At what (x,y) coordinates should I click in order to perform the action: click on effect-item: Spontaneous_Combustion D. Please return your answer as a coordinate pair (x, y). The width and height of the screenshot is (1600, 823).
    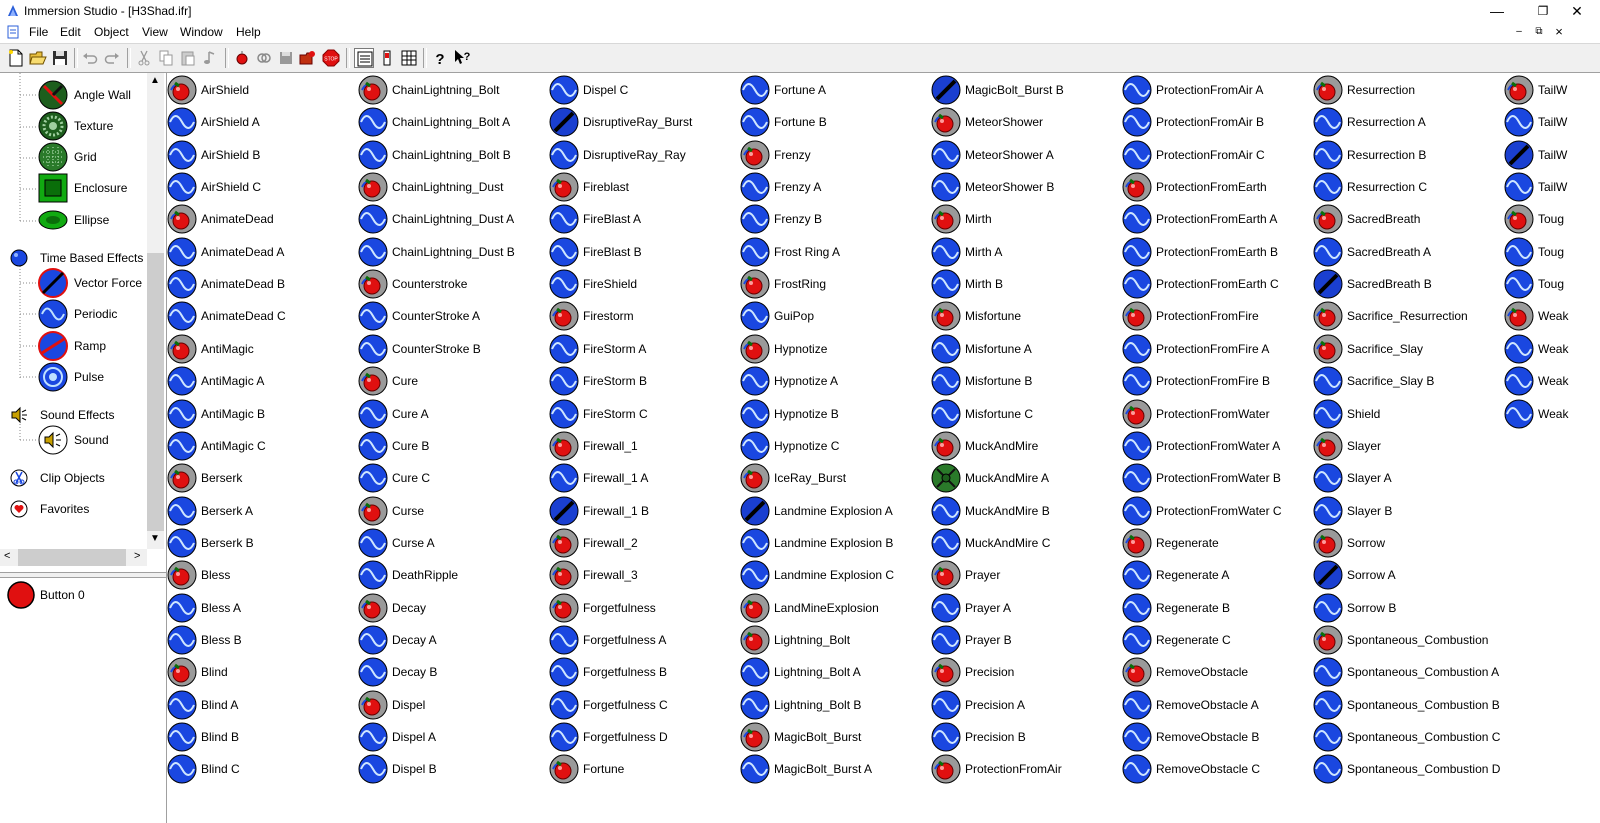
    Looking at the image, I should click on (1408, 769).